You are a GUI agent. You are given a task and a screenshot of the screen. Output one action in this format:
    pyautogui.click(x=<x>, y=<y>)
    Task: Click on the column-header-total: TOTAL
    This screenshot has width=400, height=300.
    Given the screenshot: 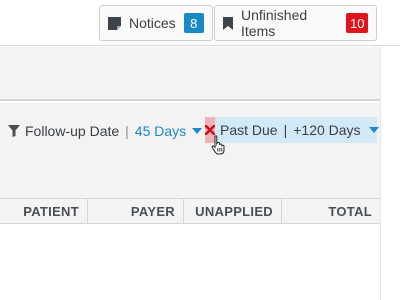 What is the action you would take?
    pyautogui.click(x=331, y=211)
    